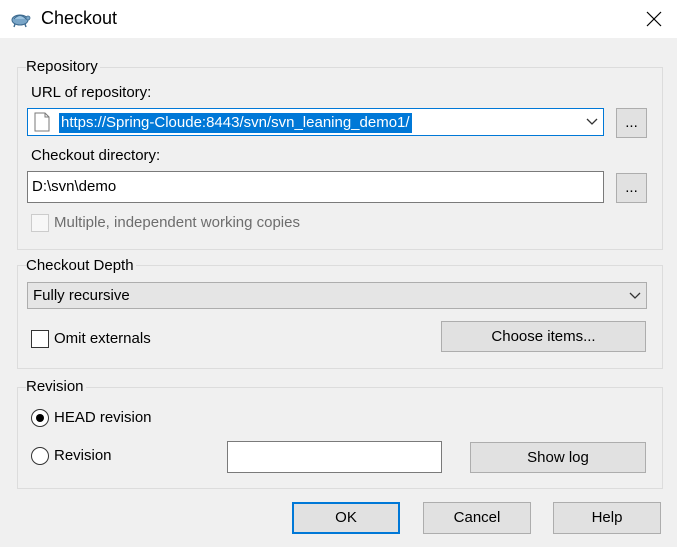  What do you see at coordinates (21, 21) in the screenshot?
I see `tortoise-svn-icon` at bounding box center [21, 21].